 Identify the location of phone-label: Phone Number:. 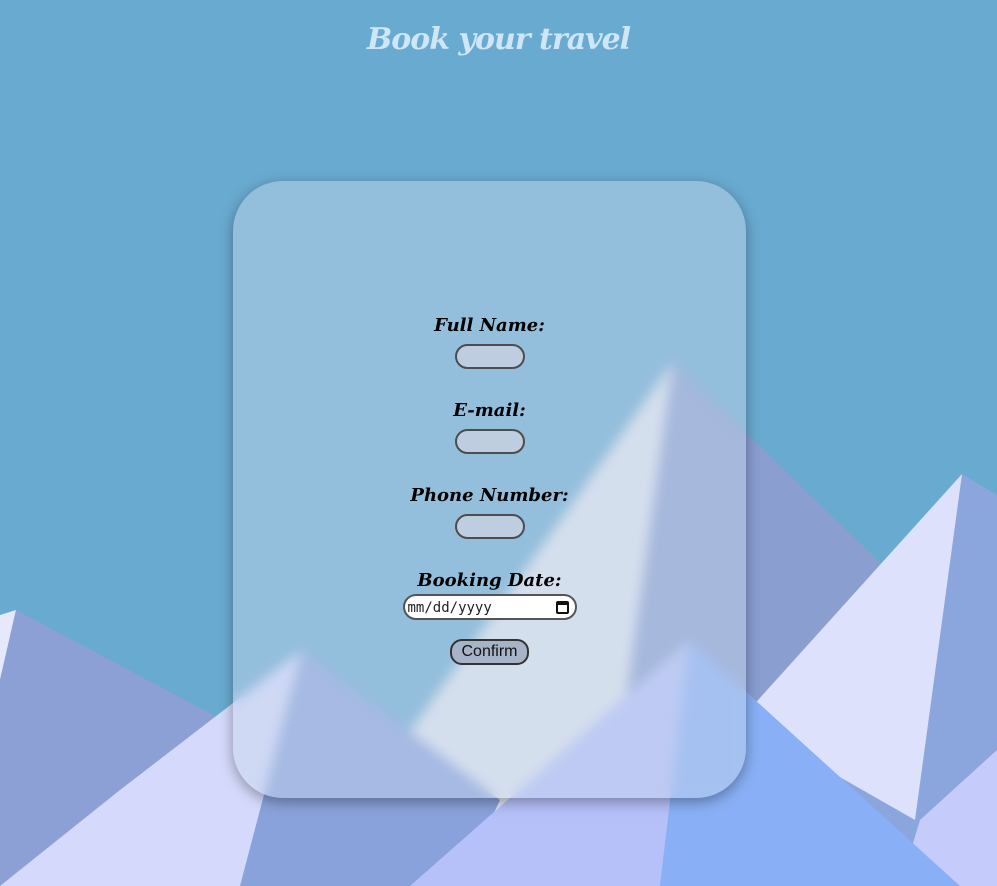
(489, 495).